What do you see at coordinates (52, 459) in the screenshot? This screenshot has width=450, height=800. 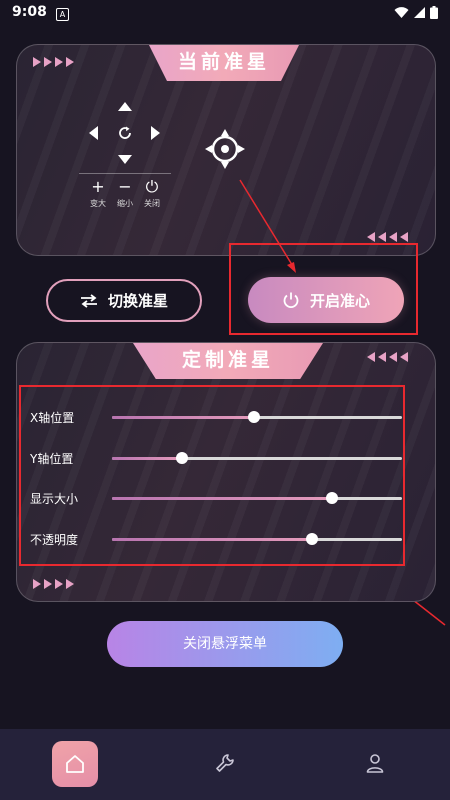 I see `slider-label: Y轴位置` at bounding box center [52, 459].